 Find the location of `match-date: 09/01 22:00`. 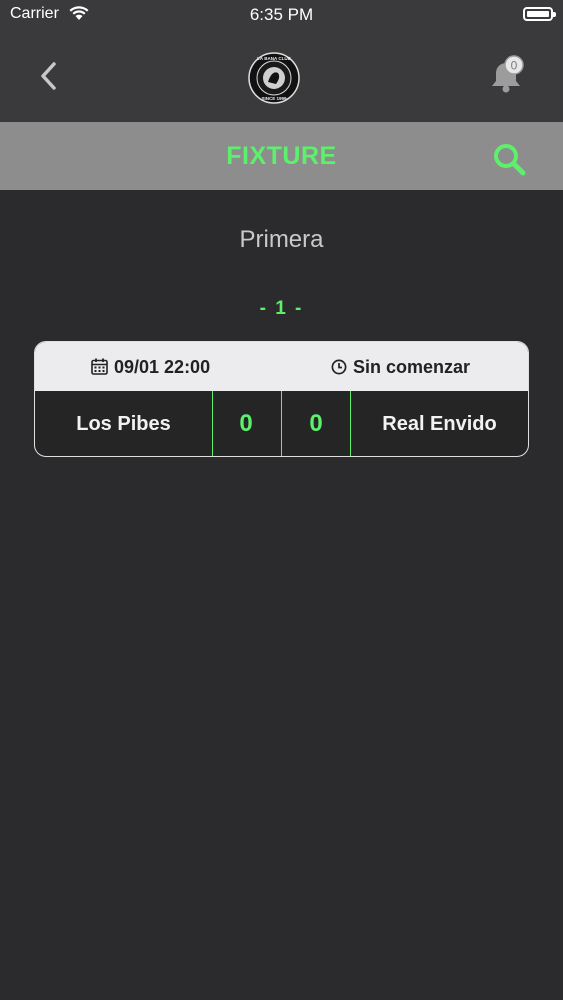

match-date: 09/01 22:00 is located at coordinates (150, 367).